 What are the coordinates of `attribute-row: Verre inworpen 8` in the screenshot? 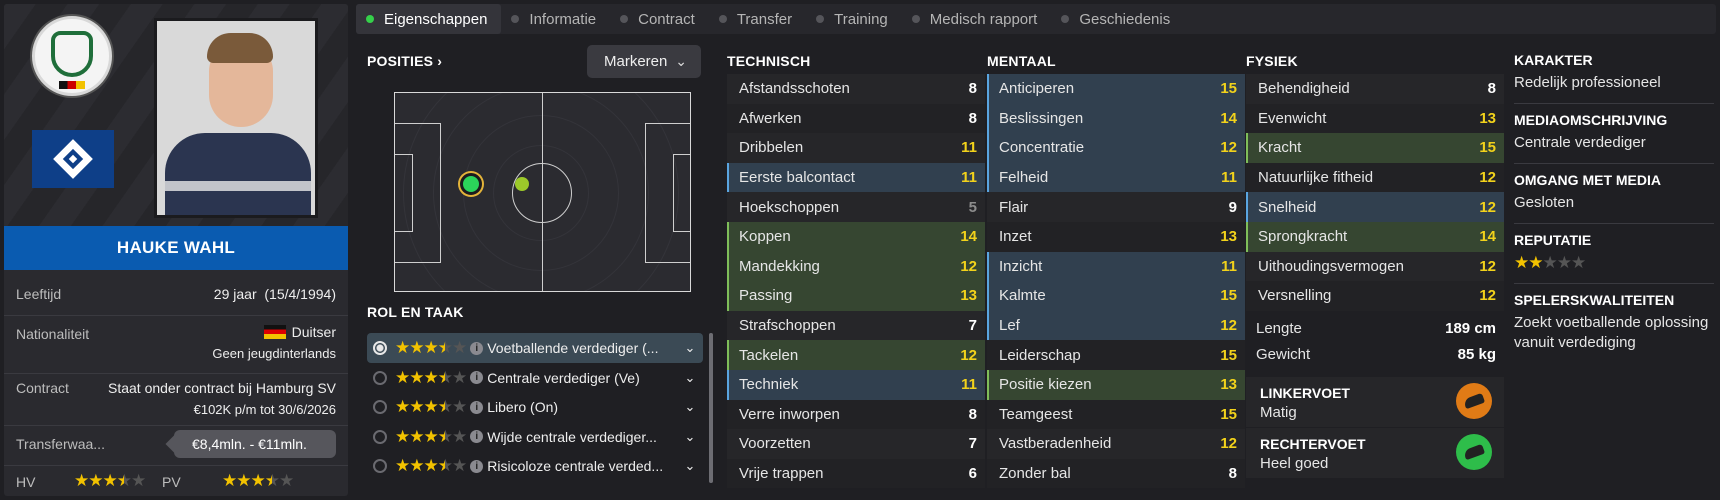 It's located at (856, 414).